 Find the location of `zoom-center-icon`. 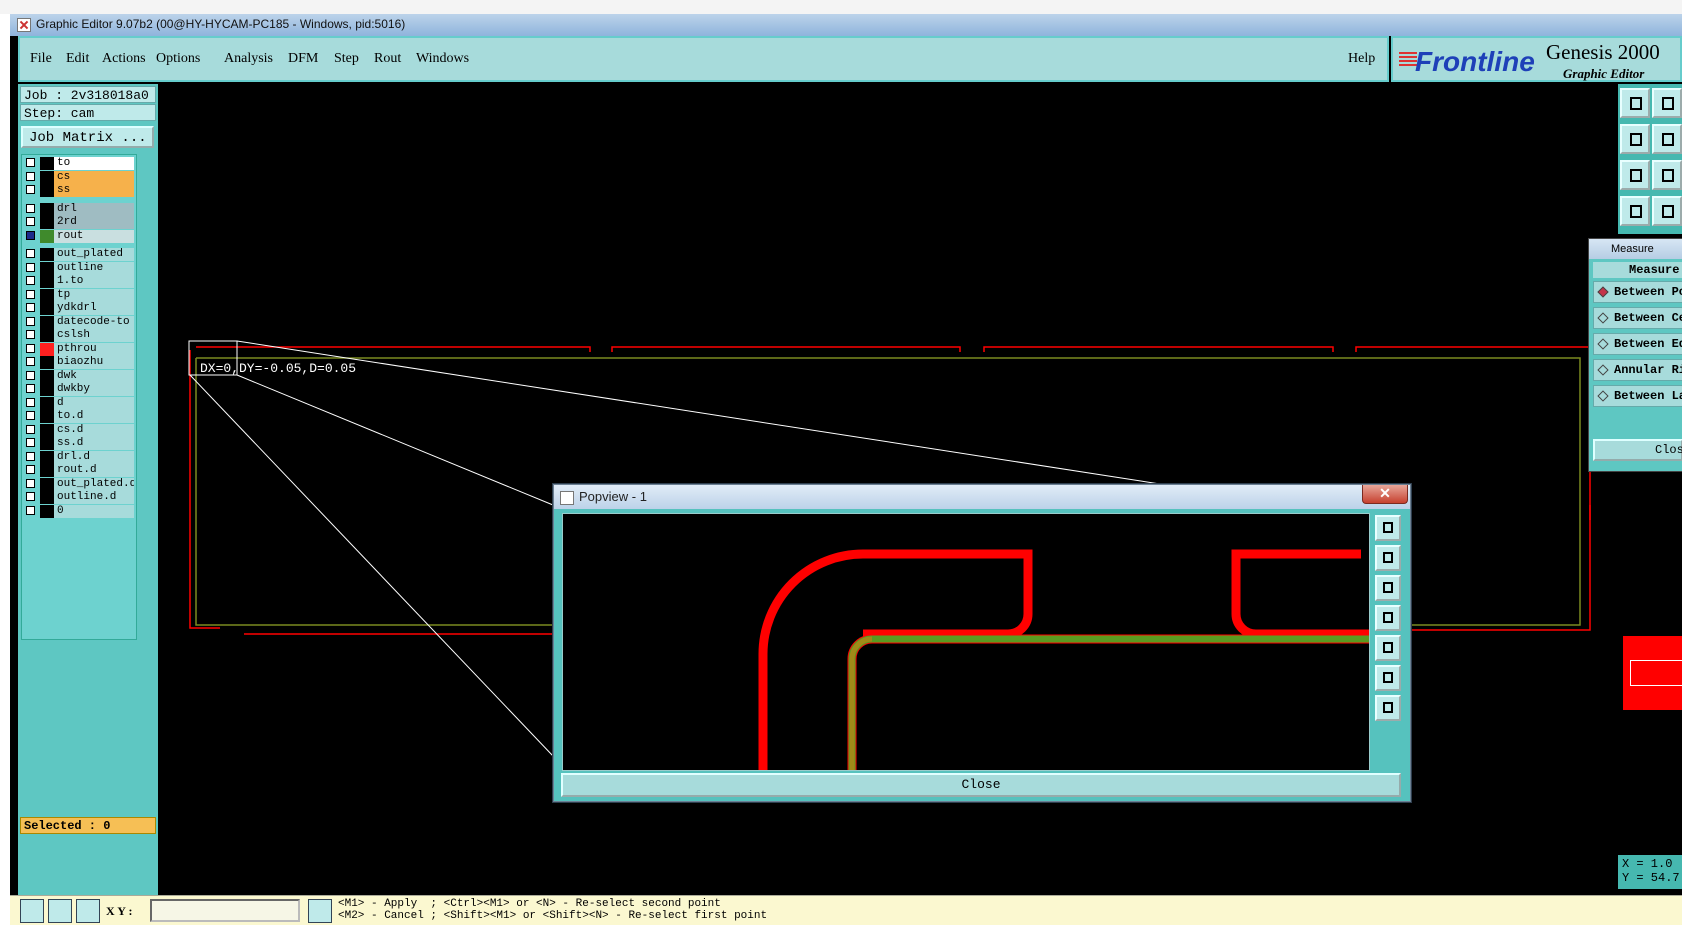

zoom-center-icon is located at coordinates (1388, 707).